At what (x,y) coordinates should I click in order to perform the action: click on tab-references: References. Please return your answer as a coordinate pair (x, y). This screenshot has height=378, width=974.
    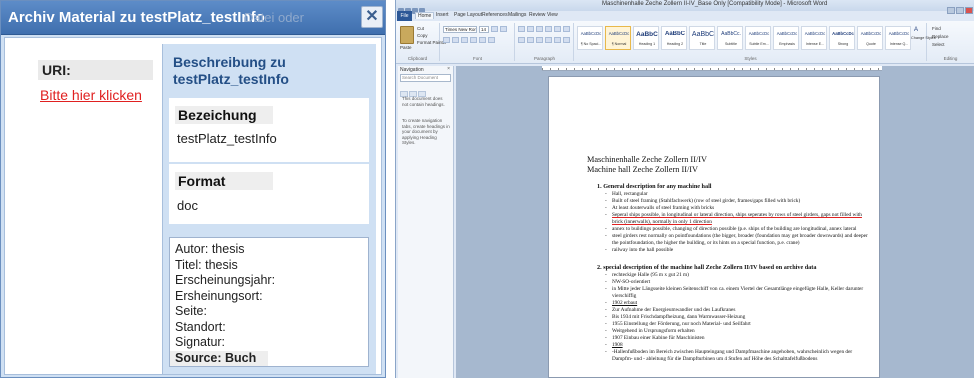
    Looking at the image, I should click on (495, 15).